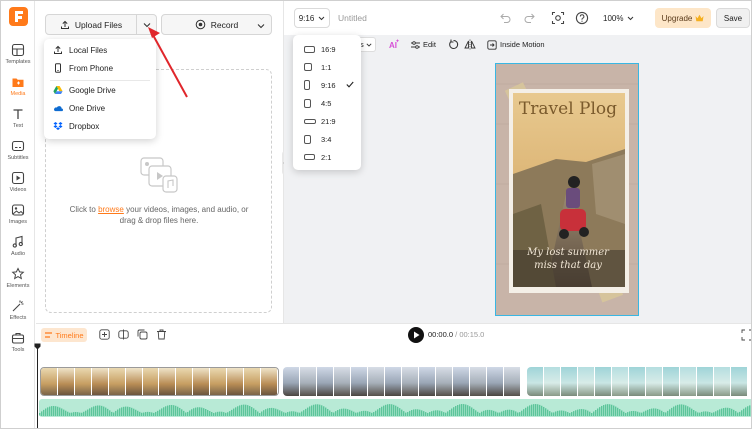 The height and width of the screenshot is (429, 752). I want to click on sidebar-item-videos: Videos, so click(18, 184).